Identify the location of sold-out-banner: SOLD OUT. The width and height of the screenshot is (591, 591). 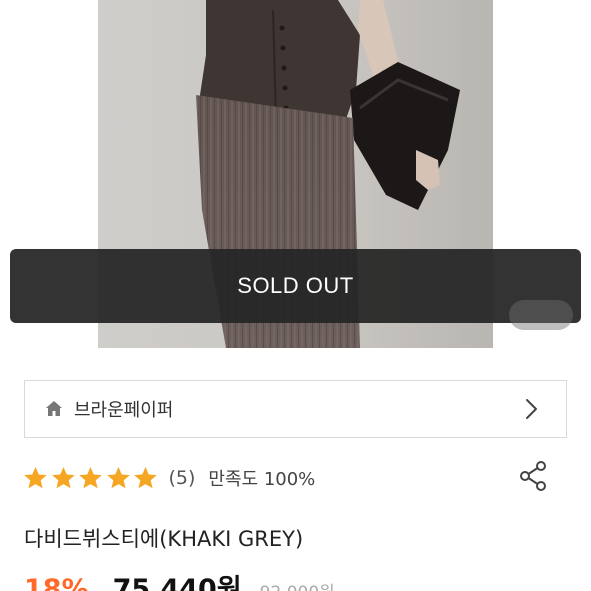
(295, 286).